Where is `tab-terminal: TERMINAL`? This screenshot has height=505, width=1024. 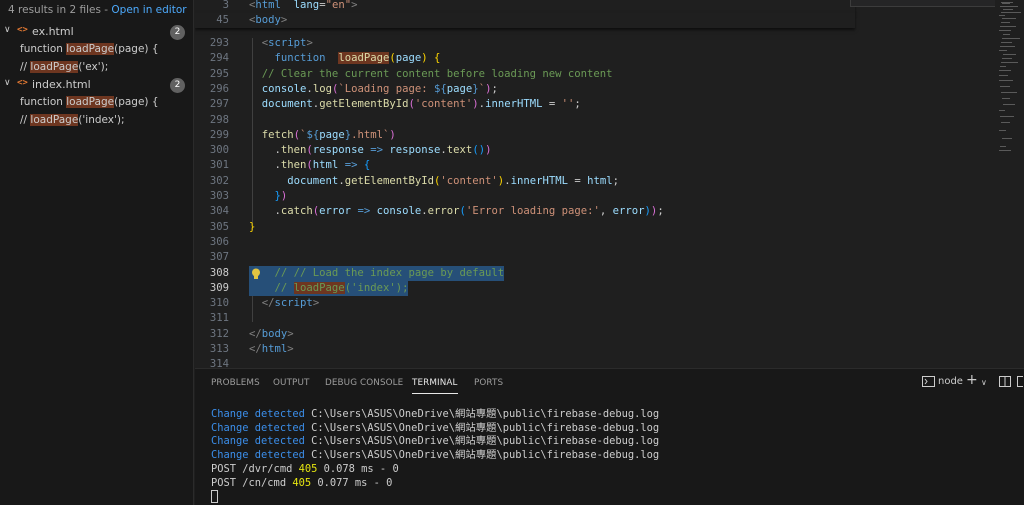 tab-terminal: TERMINAL is located at coordinates (435, 386).